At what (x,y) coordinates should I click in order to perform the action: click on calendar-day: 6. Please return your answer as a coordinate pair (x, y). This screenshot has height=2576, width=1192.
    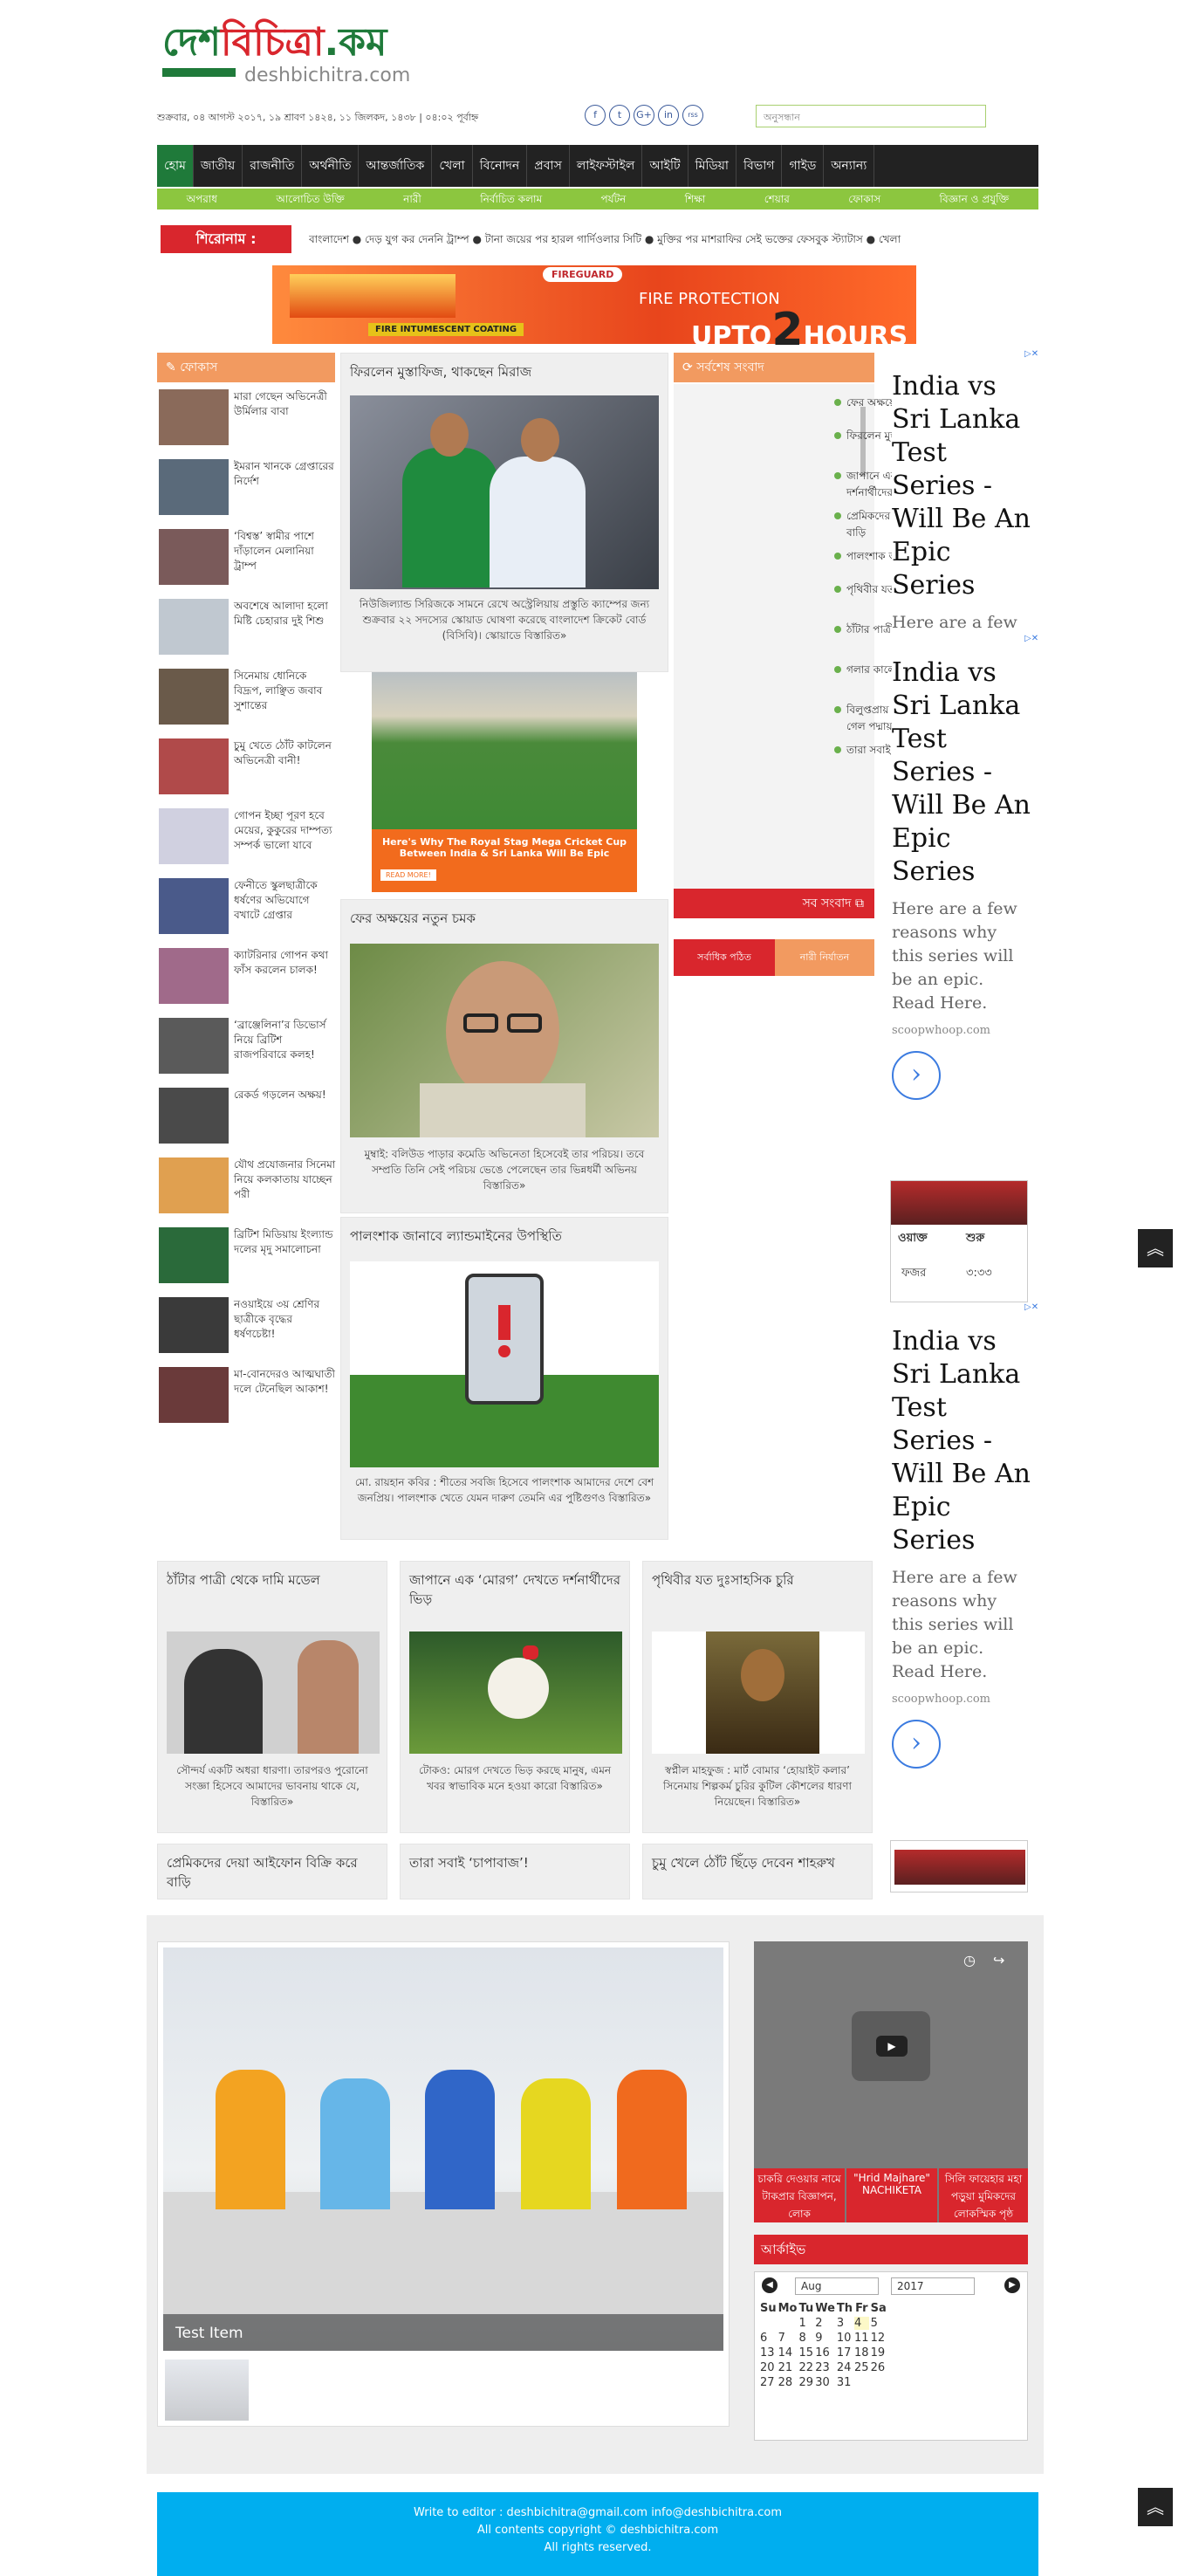
    Looking at the image, I should click on (768, 2338).